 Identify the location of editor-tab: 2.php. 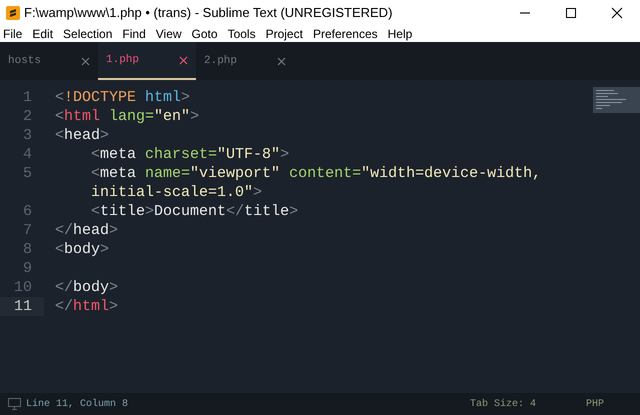
(245, 61).